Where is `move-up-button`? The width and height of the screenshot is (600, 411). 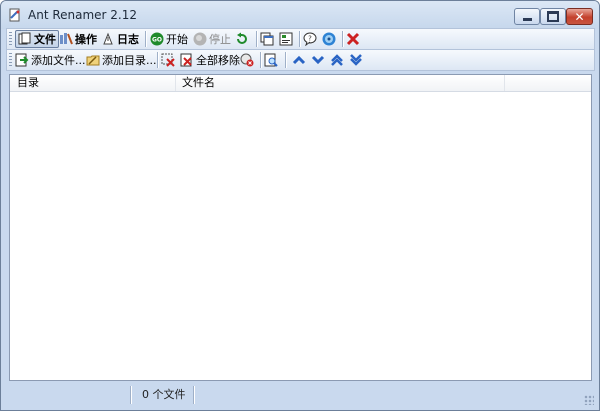 move-up-button is located at coordinates (299, 60).